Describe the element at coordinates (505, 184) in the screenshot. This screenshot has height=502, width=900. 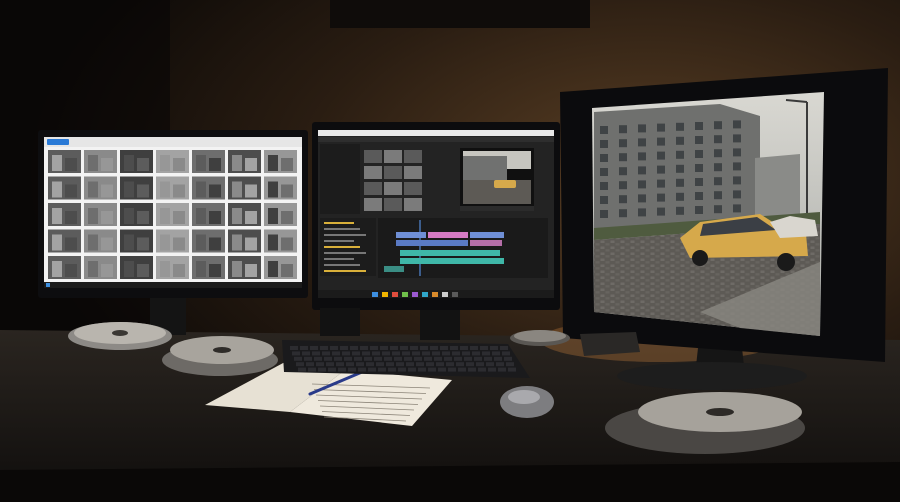
I see `program-car` at that location.